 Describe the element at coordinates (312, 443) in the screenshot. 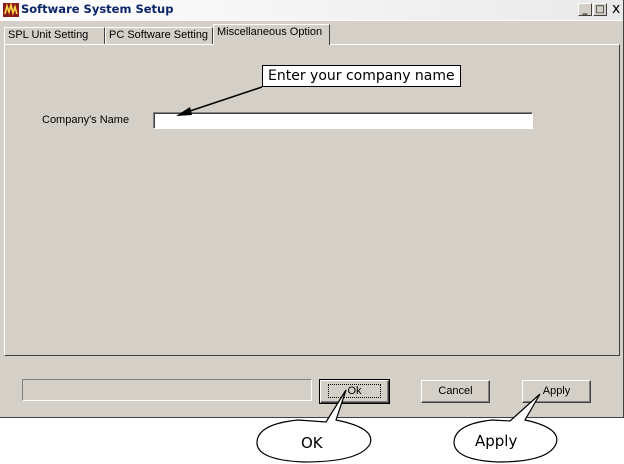

I see `ok-bubble-label: OK` at that location.